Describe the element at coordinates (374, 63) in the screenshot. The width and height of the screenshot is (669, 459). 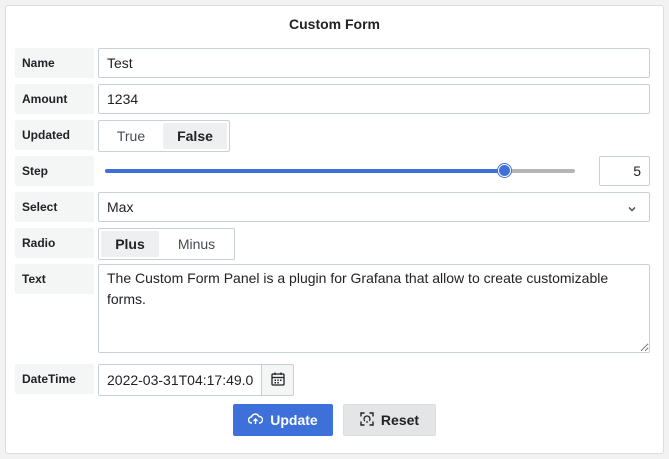
I see `name-input: Test` at that location.